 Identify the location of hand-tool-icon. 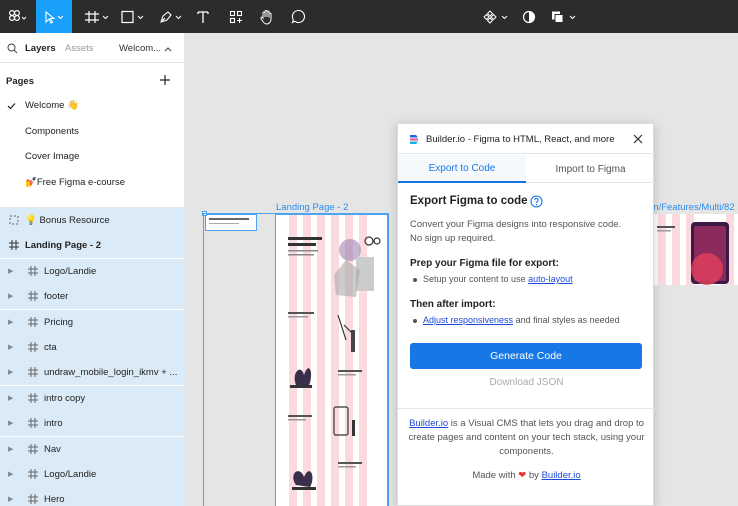
(266, 17).